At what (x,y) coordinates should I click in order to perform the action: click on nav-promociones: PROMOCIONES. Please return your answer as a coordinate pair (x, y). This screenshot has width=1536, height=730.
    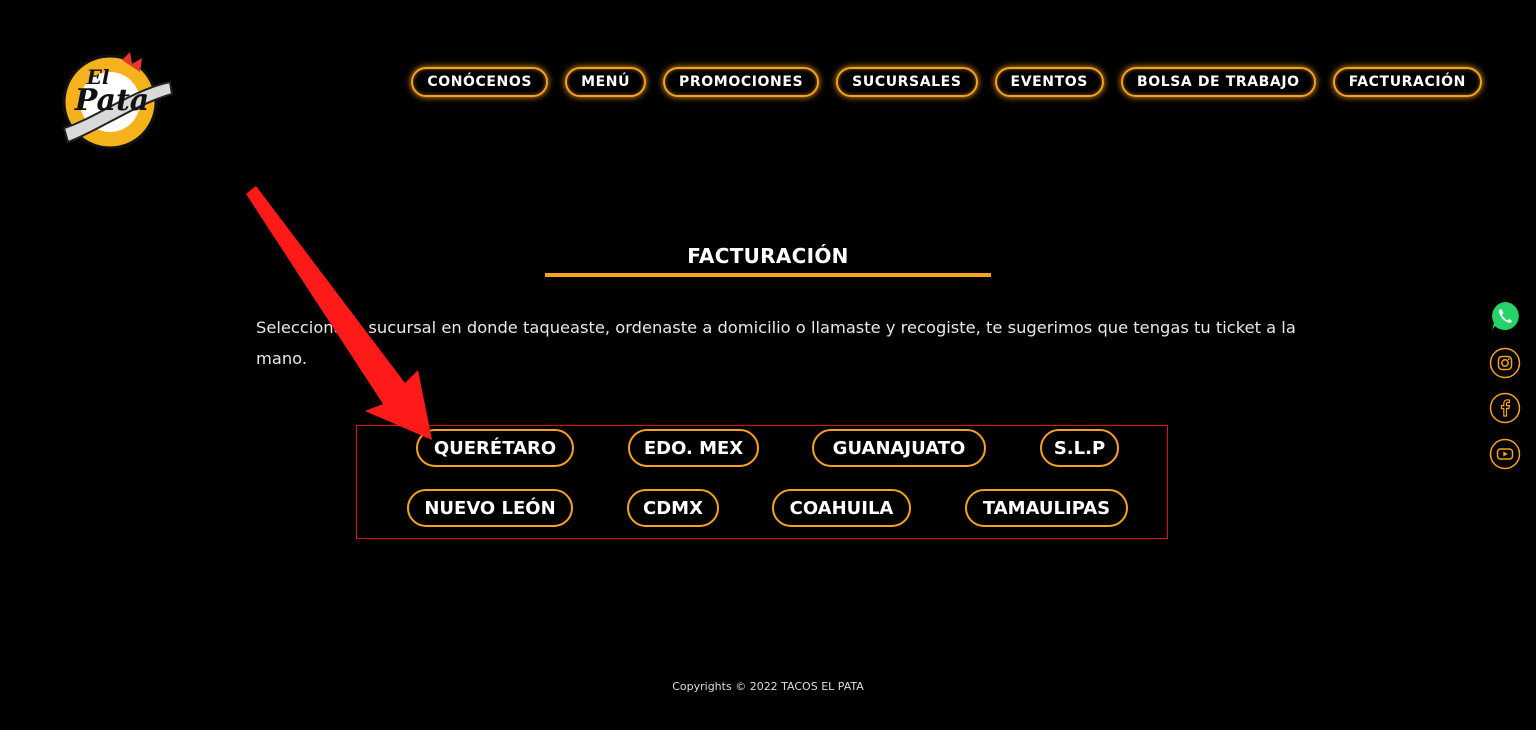
    Looking at the image, I should click on (741, 82).